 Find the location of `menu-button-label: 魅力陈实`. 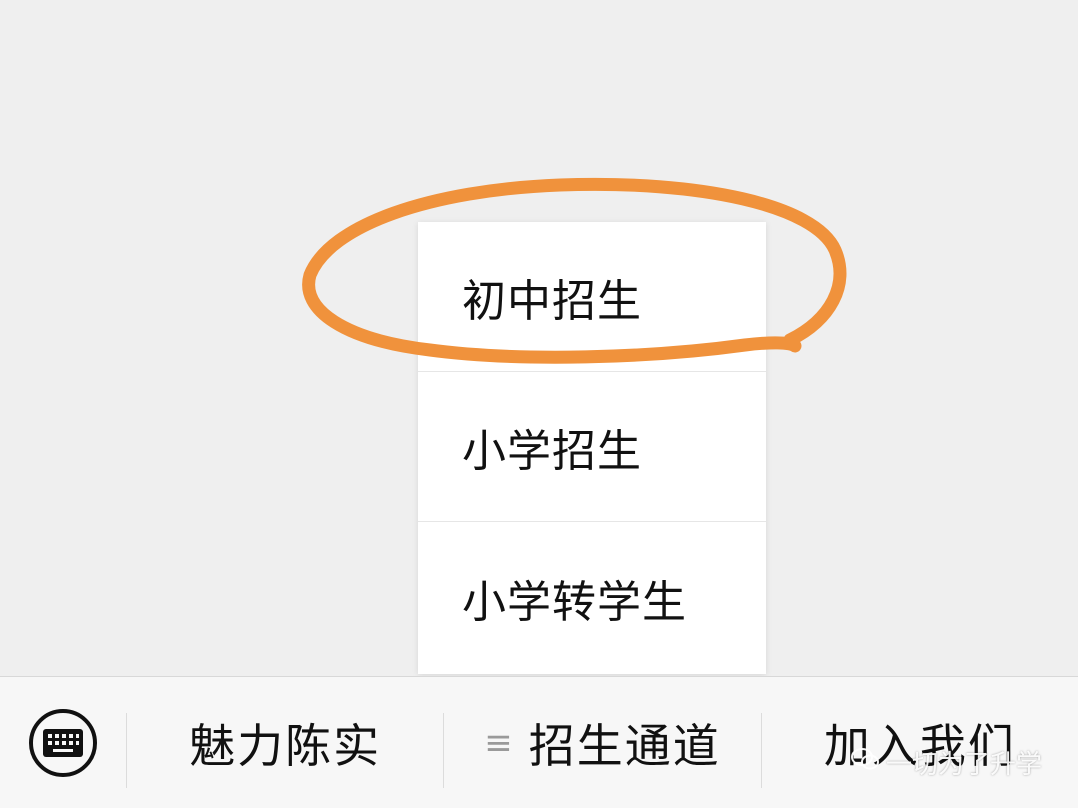

menu-button-label: 魅力陈实 is located at coordinates (285, 745).